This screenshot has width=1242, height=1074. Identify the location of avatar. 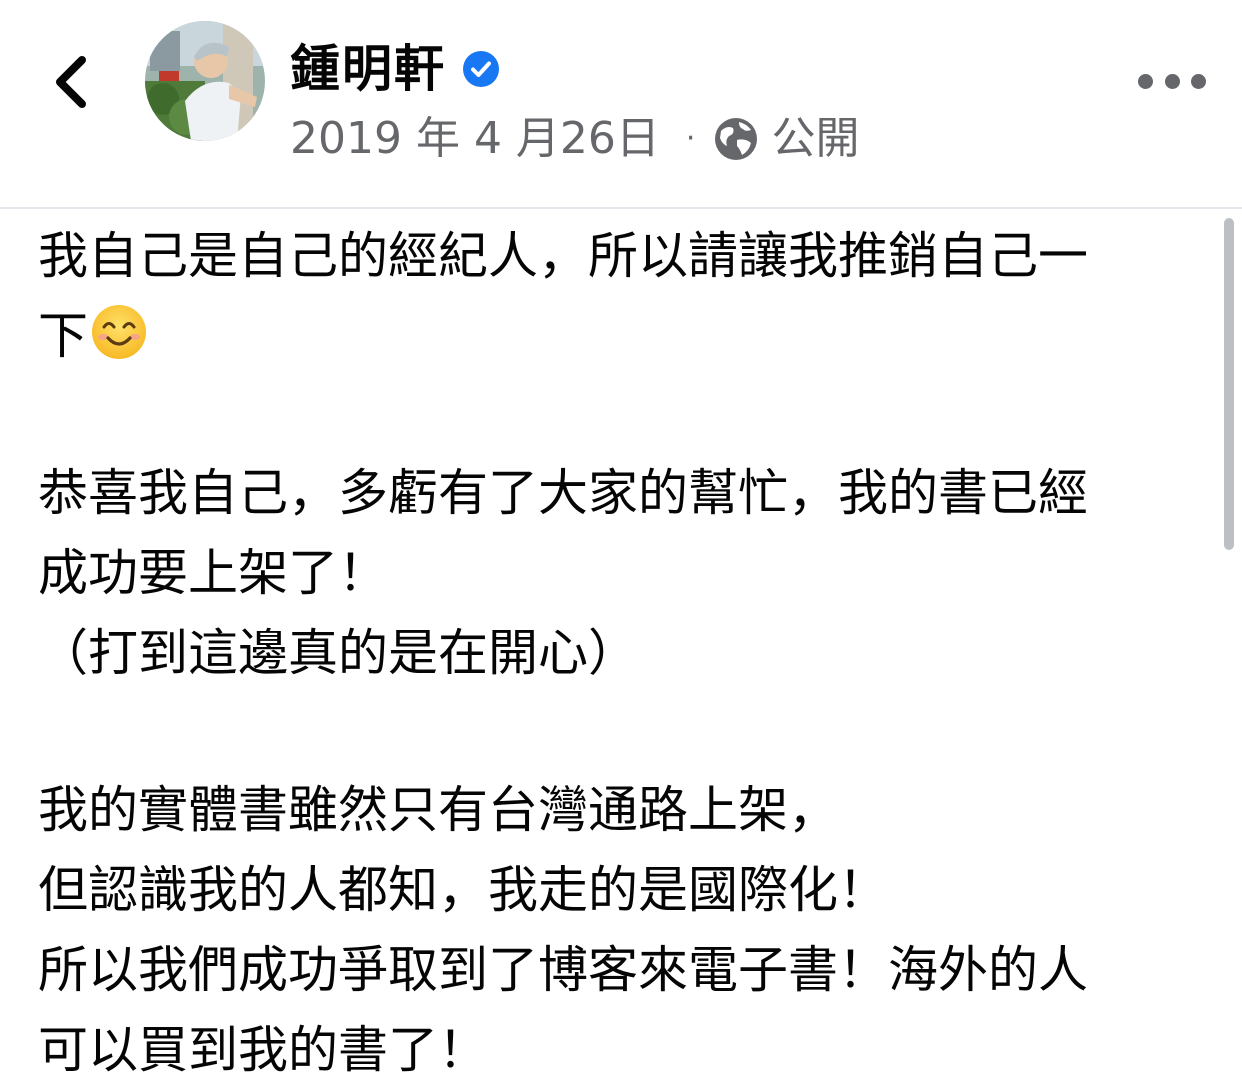
(205, 81).